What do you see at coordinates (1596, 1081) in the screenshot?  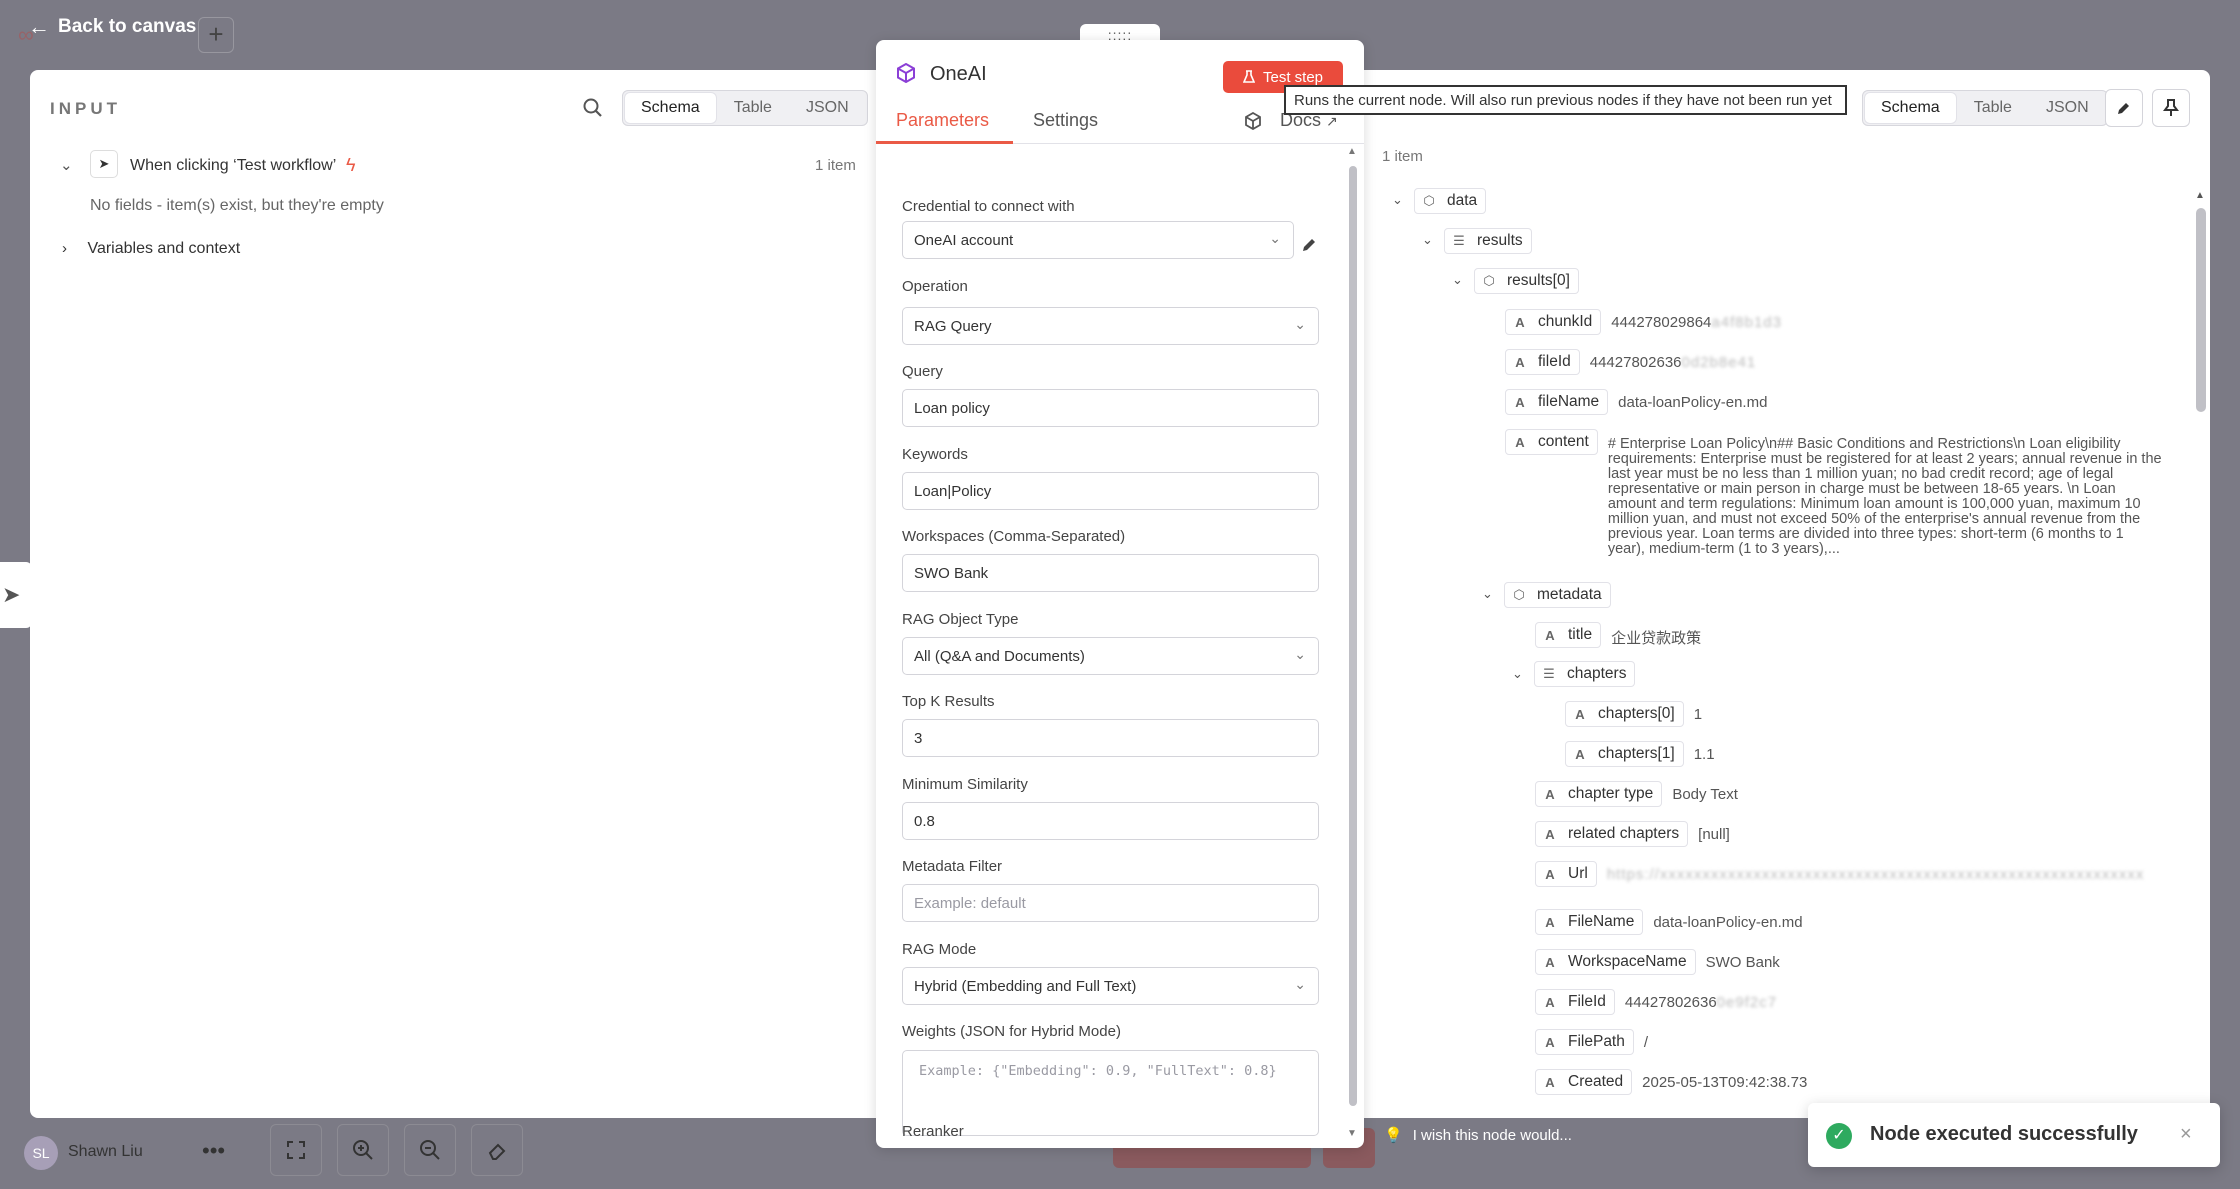 I see `tree-key: Created` at bounding box center [1596, 1081].